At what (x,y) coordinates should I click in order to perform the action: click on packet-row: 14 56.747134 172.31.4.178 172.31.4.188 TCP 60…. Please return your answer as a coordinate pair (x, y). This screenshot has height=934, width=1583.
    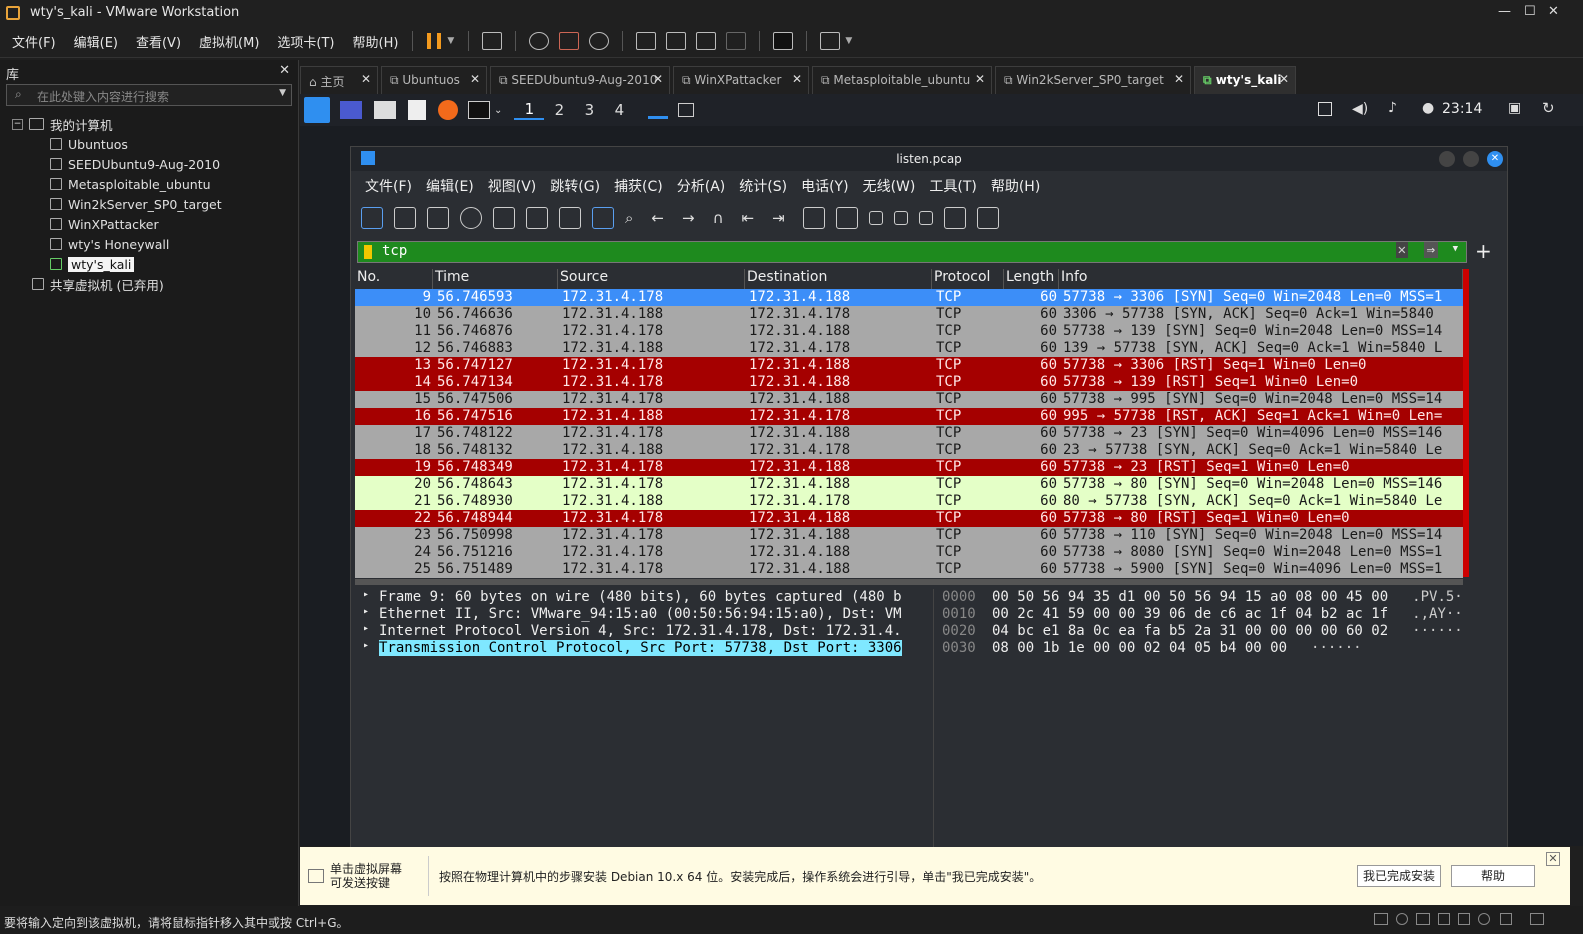
    Looking at the image, I should click on (909, 382).